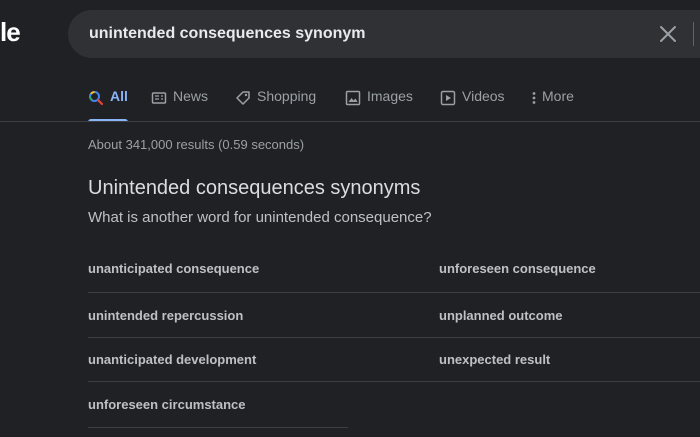 The height and width of the screenshot is (437, 700). I want to click on synonym-link: unplanned outcome, so click(501, 315).